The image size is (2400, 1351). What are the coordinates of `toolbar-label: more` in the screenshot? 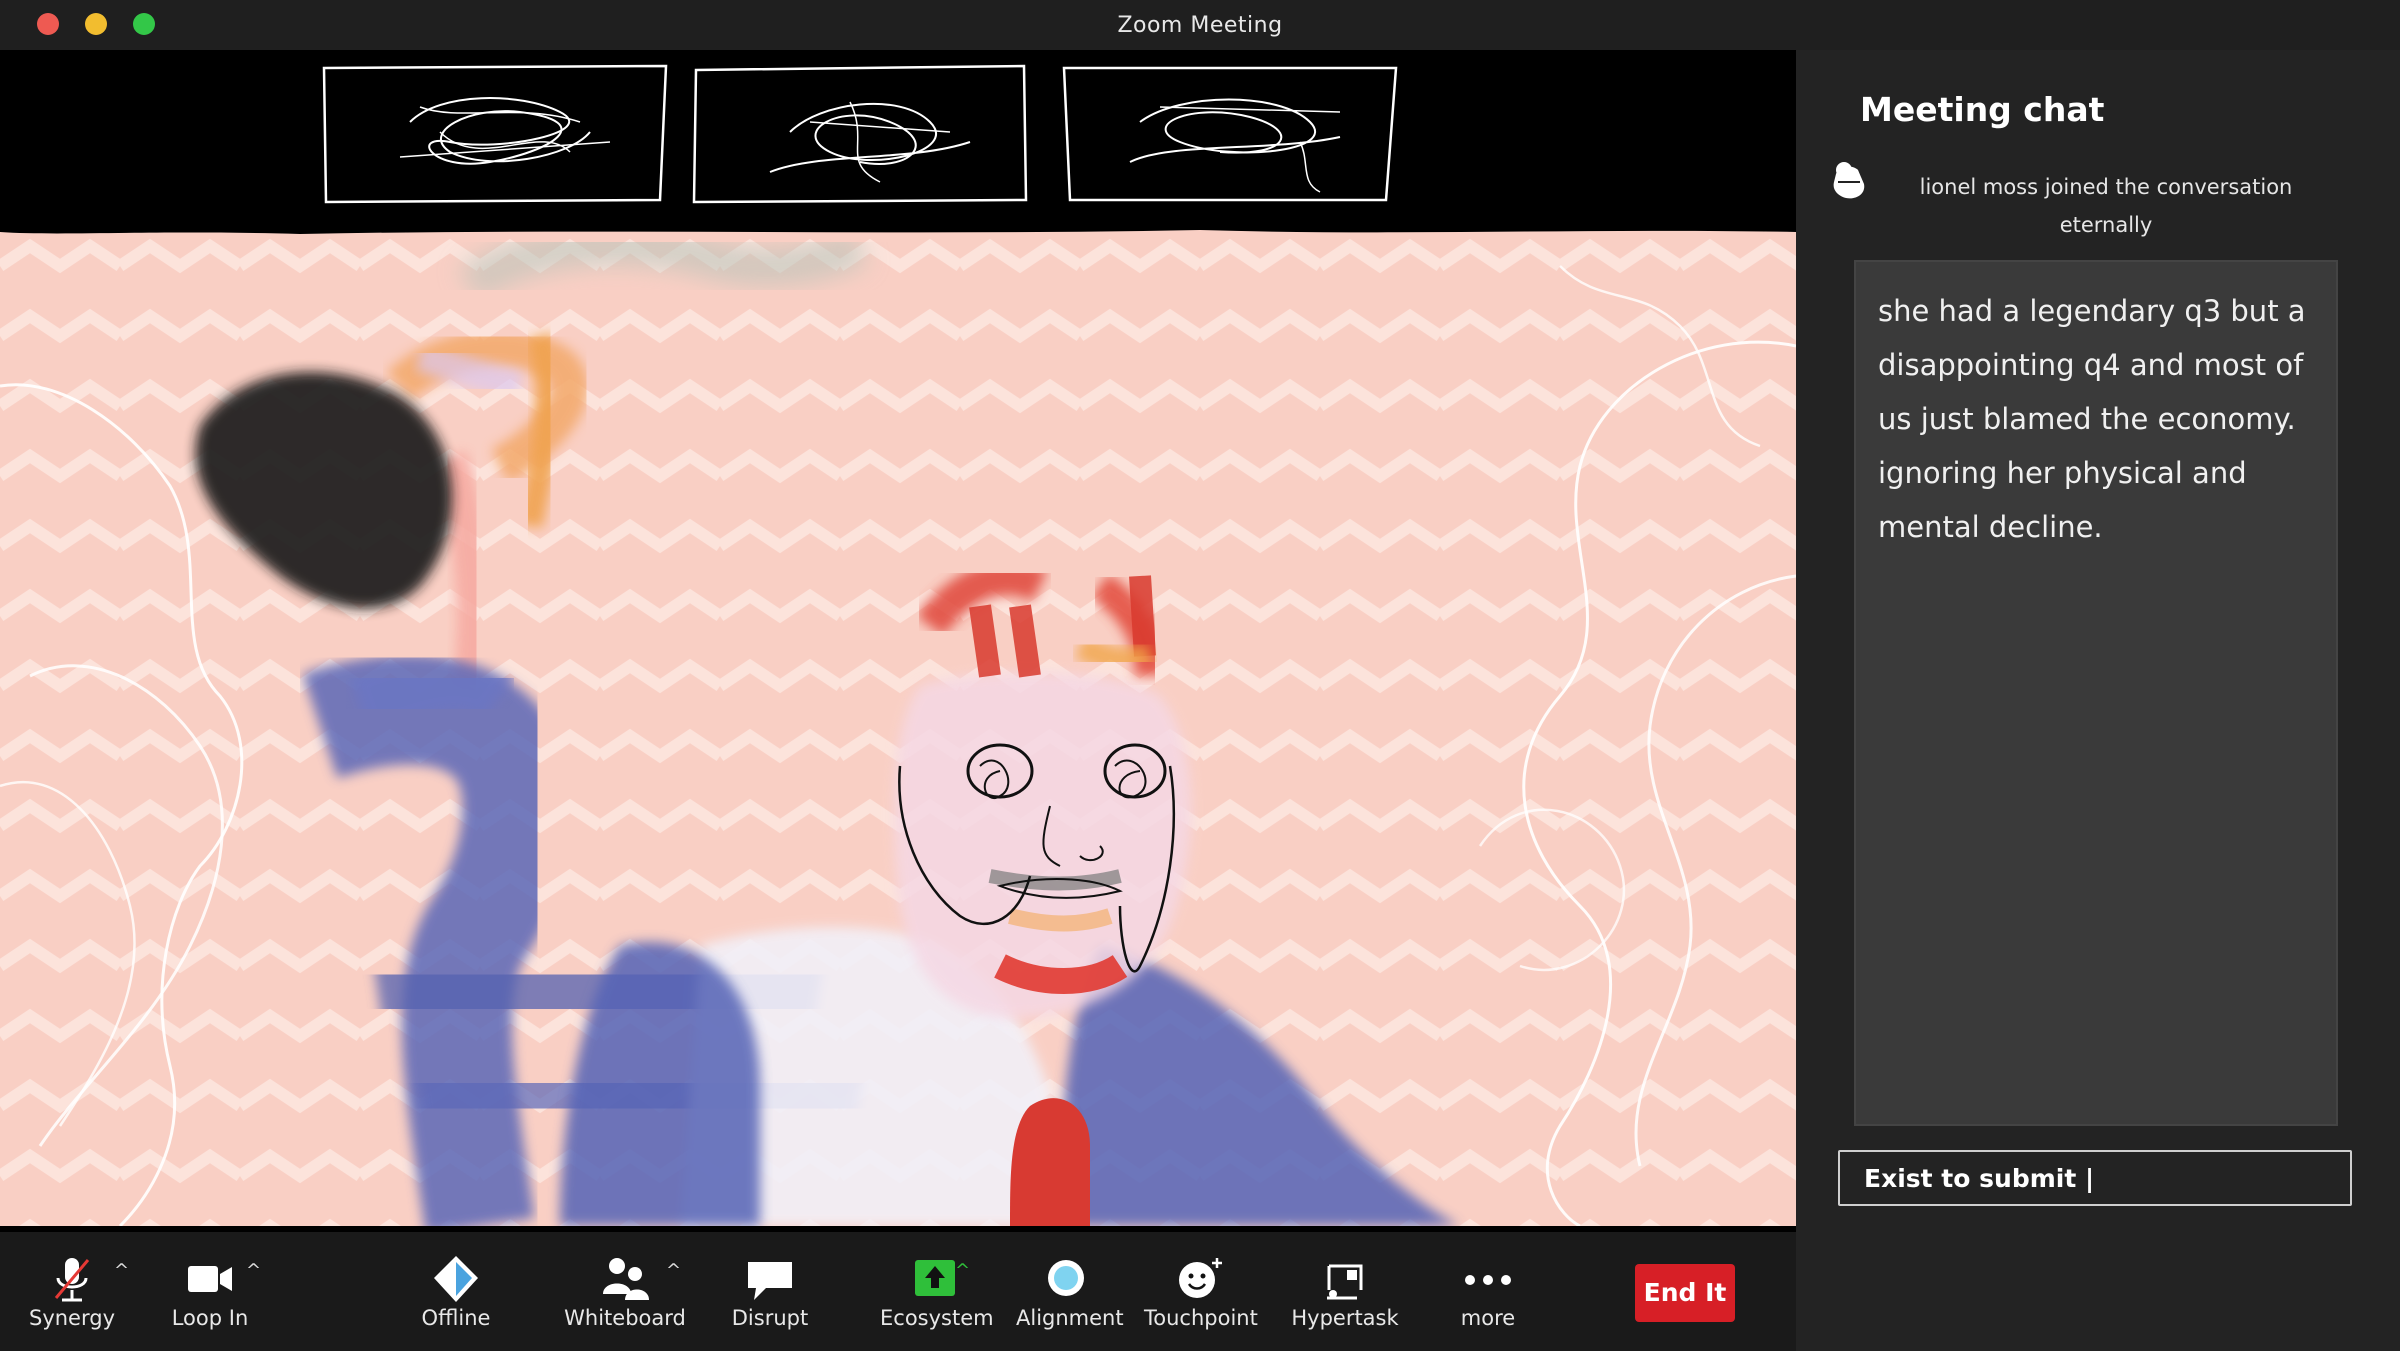 It's located at (1488, 1318).